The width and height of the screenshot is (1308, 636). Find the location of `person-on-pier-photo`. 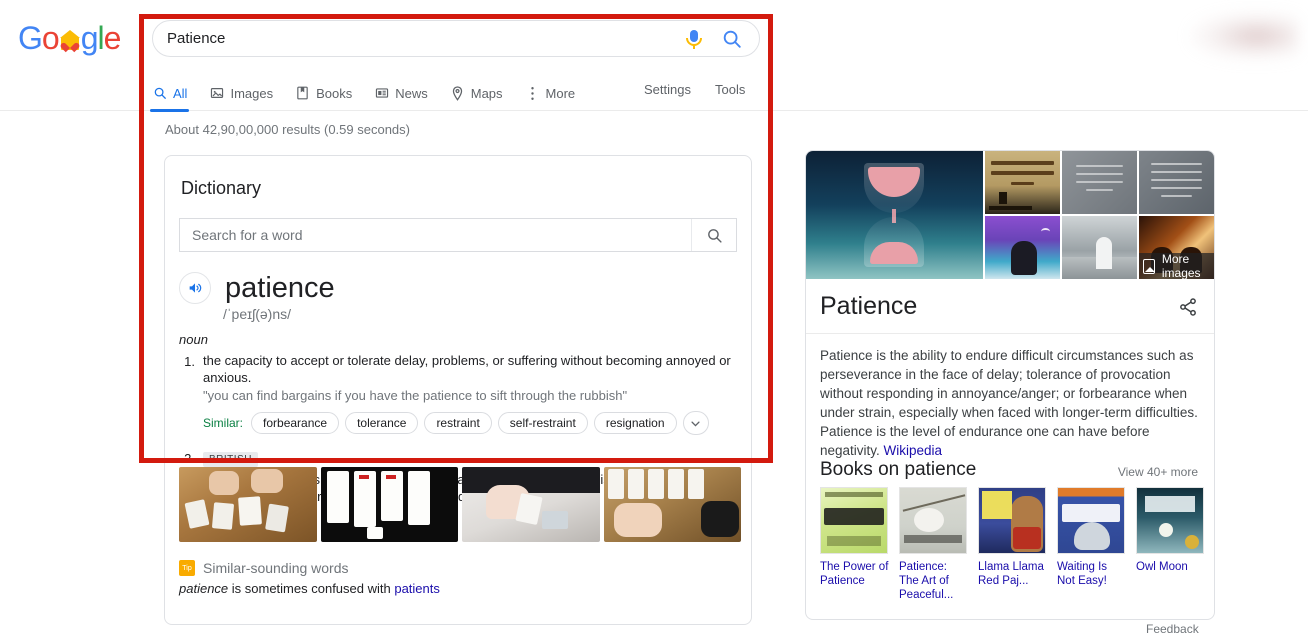

person-on-pier-photo is located at coordinates (1099, 247).